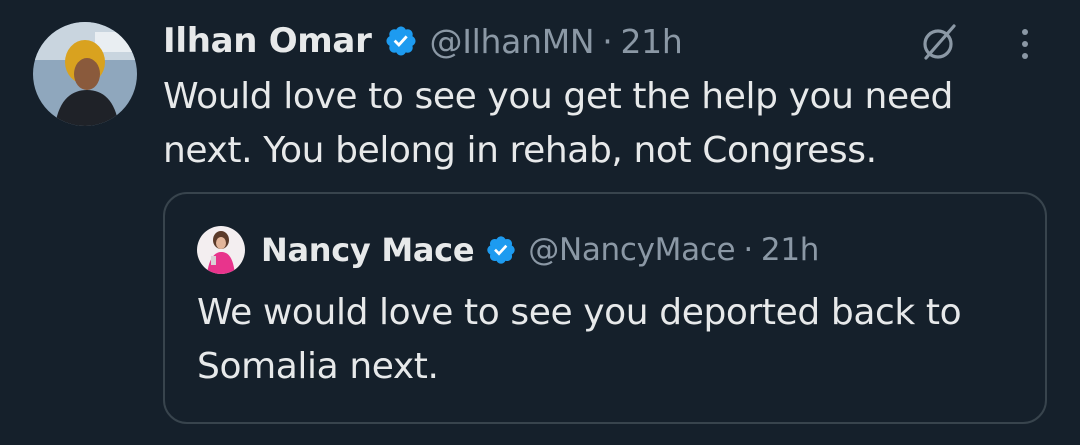  Describe the element at coordinates (85, 74) in the screenshot. I see `author-avatar` at that location.